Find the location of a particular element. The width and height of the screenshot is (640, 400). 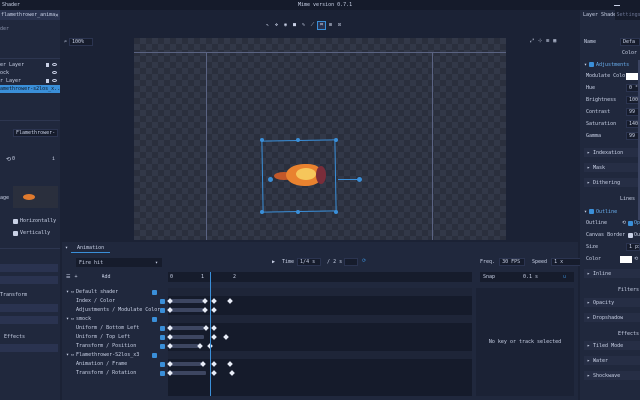

texture-name-field: Flamethrower-S2# is located at coordinates (35, 133).